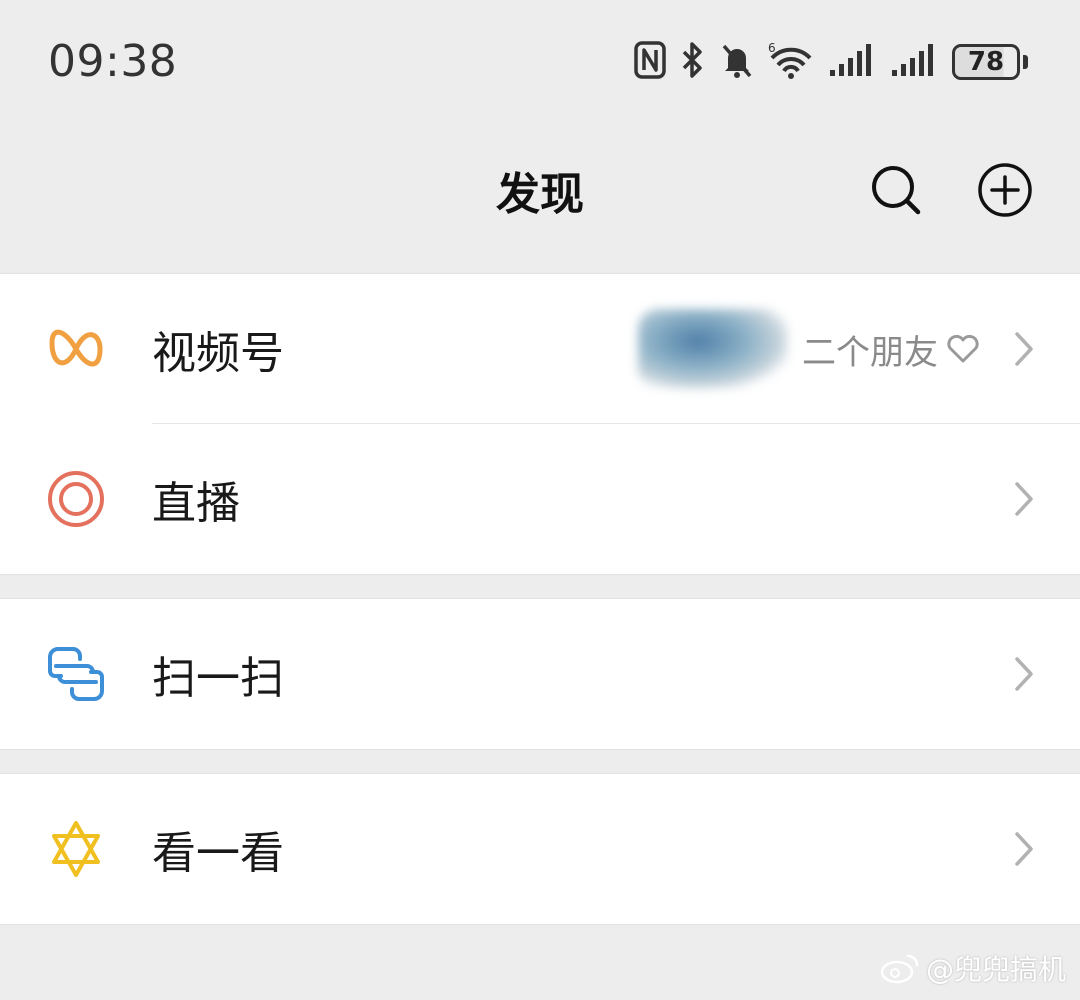 The height and width of the screenshot is (1000, 1080). I want to click on battery-level: 78, so click(986, 62).